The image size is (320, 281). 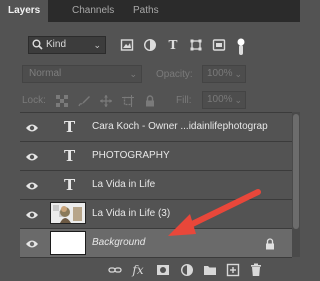 What do you see at coordinates (220, 99) in the screenshot?
I see `fill-value: 100%` at bounding box center [220, 99].